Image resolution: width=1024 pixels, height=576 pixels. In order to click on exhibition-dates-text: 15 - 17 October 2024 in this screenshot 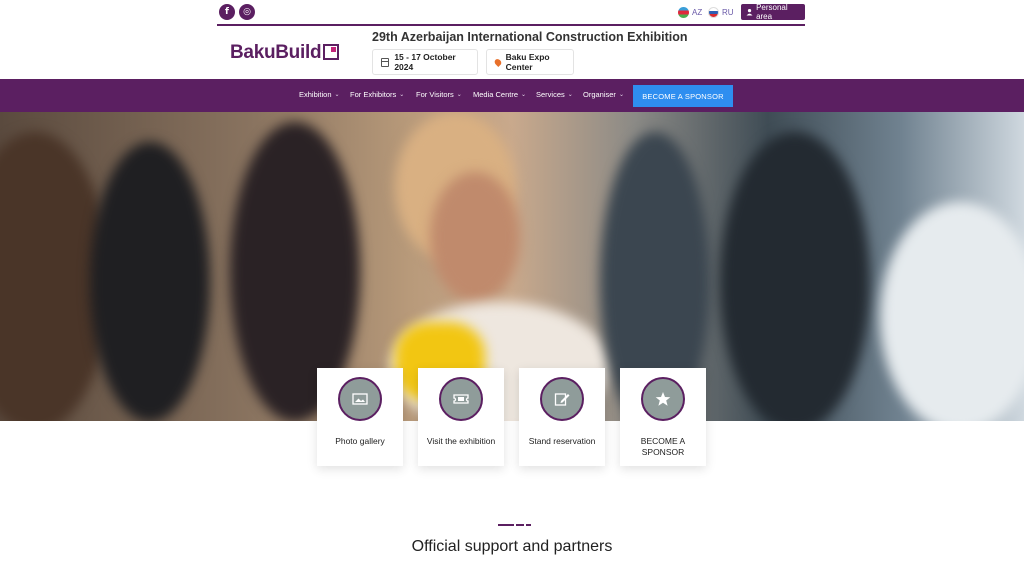, I will do `click(425, 62)`.